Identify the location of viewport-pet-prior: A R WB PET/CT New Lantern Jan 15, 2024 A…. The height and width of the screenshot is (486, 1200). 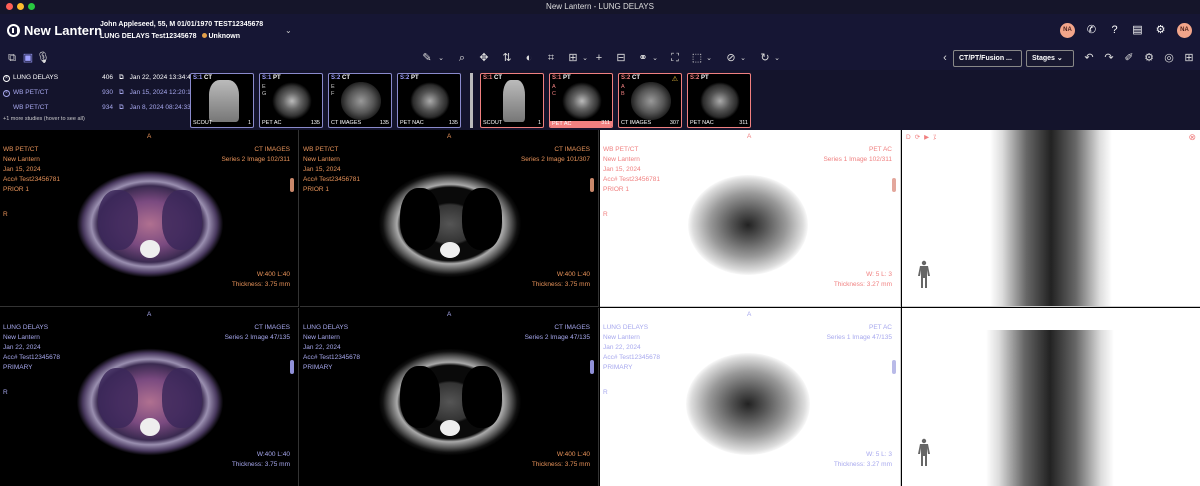
(750, 218).